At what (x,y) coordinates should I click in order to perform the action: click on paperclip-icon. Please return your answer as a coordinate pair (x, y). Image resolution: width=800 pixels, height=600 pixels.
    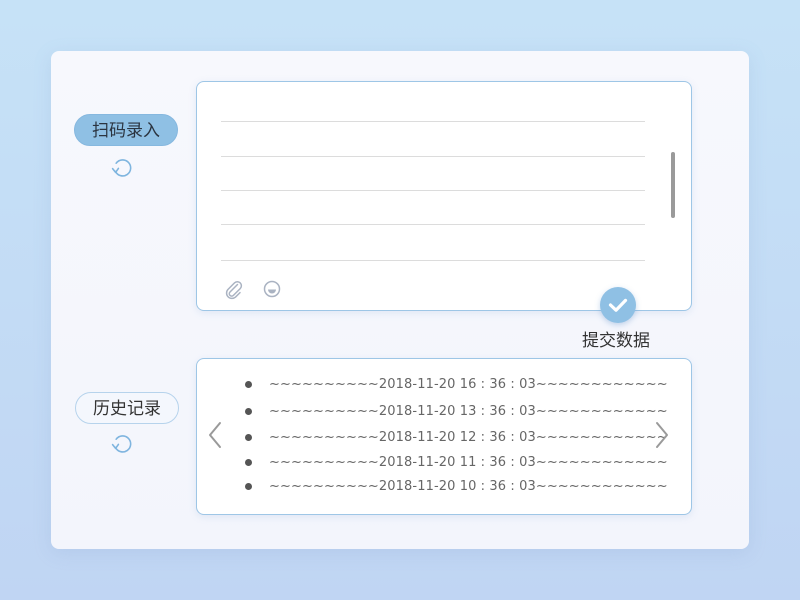
    Looking at the image, I should click on (234, 289).